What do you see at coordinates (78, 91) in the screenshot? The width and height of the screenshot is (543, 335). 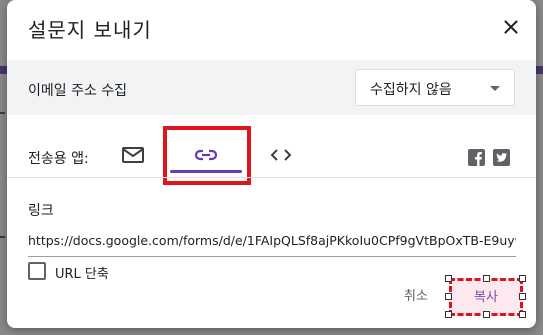 I see `collect-email-label: 이메일 주소 수집` at bounding box center [78, 91].